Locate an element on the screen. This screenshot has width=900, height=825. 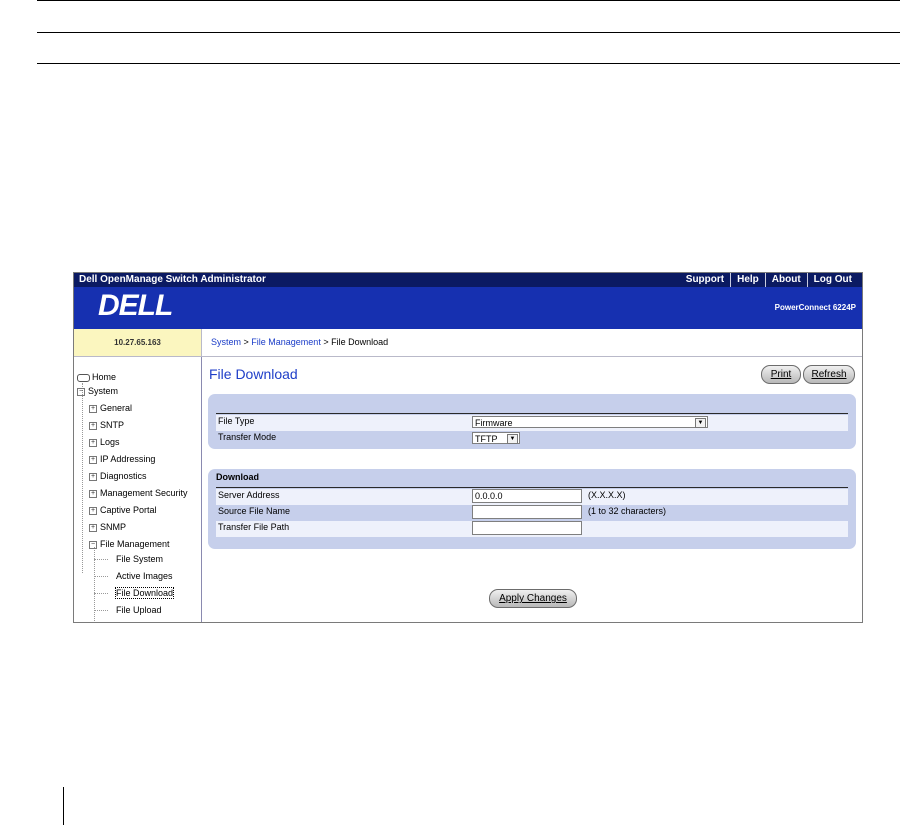
sidebar-item-diagnostics: + Diagnostics is located at coordinates (118, 476).